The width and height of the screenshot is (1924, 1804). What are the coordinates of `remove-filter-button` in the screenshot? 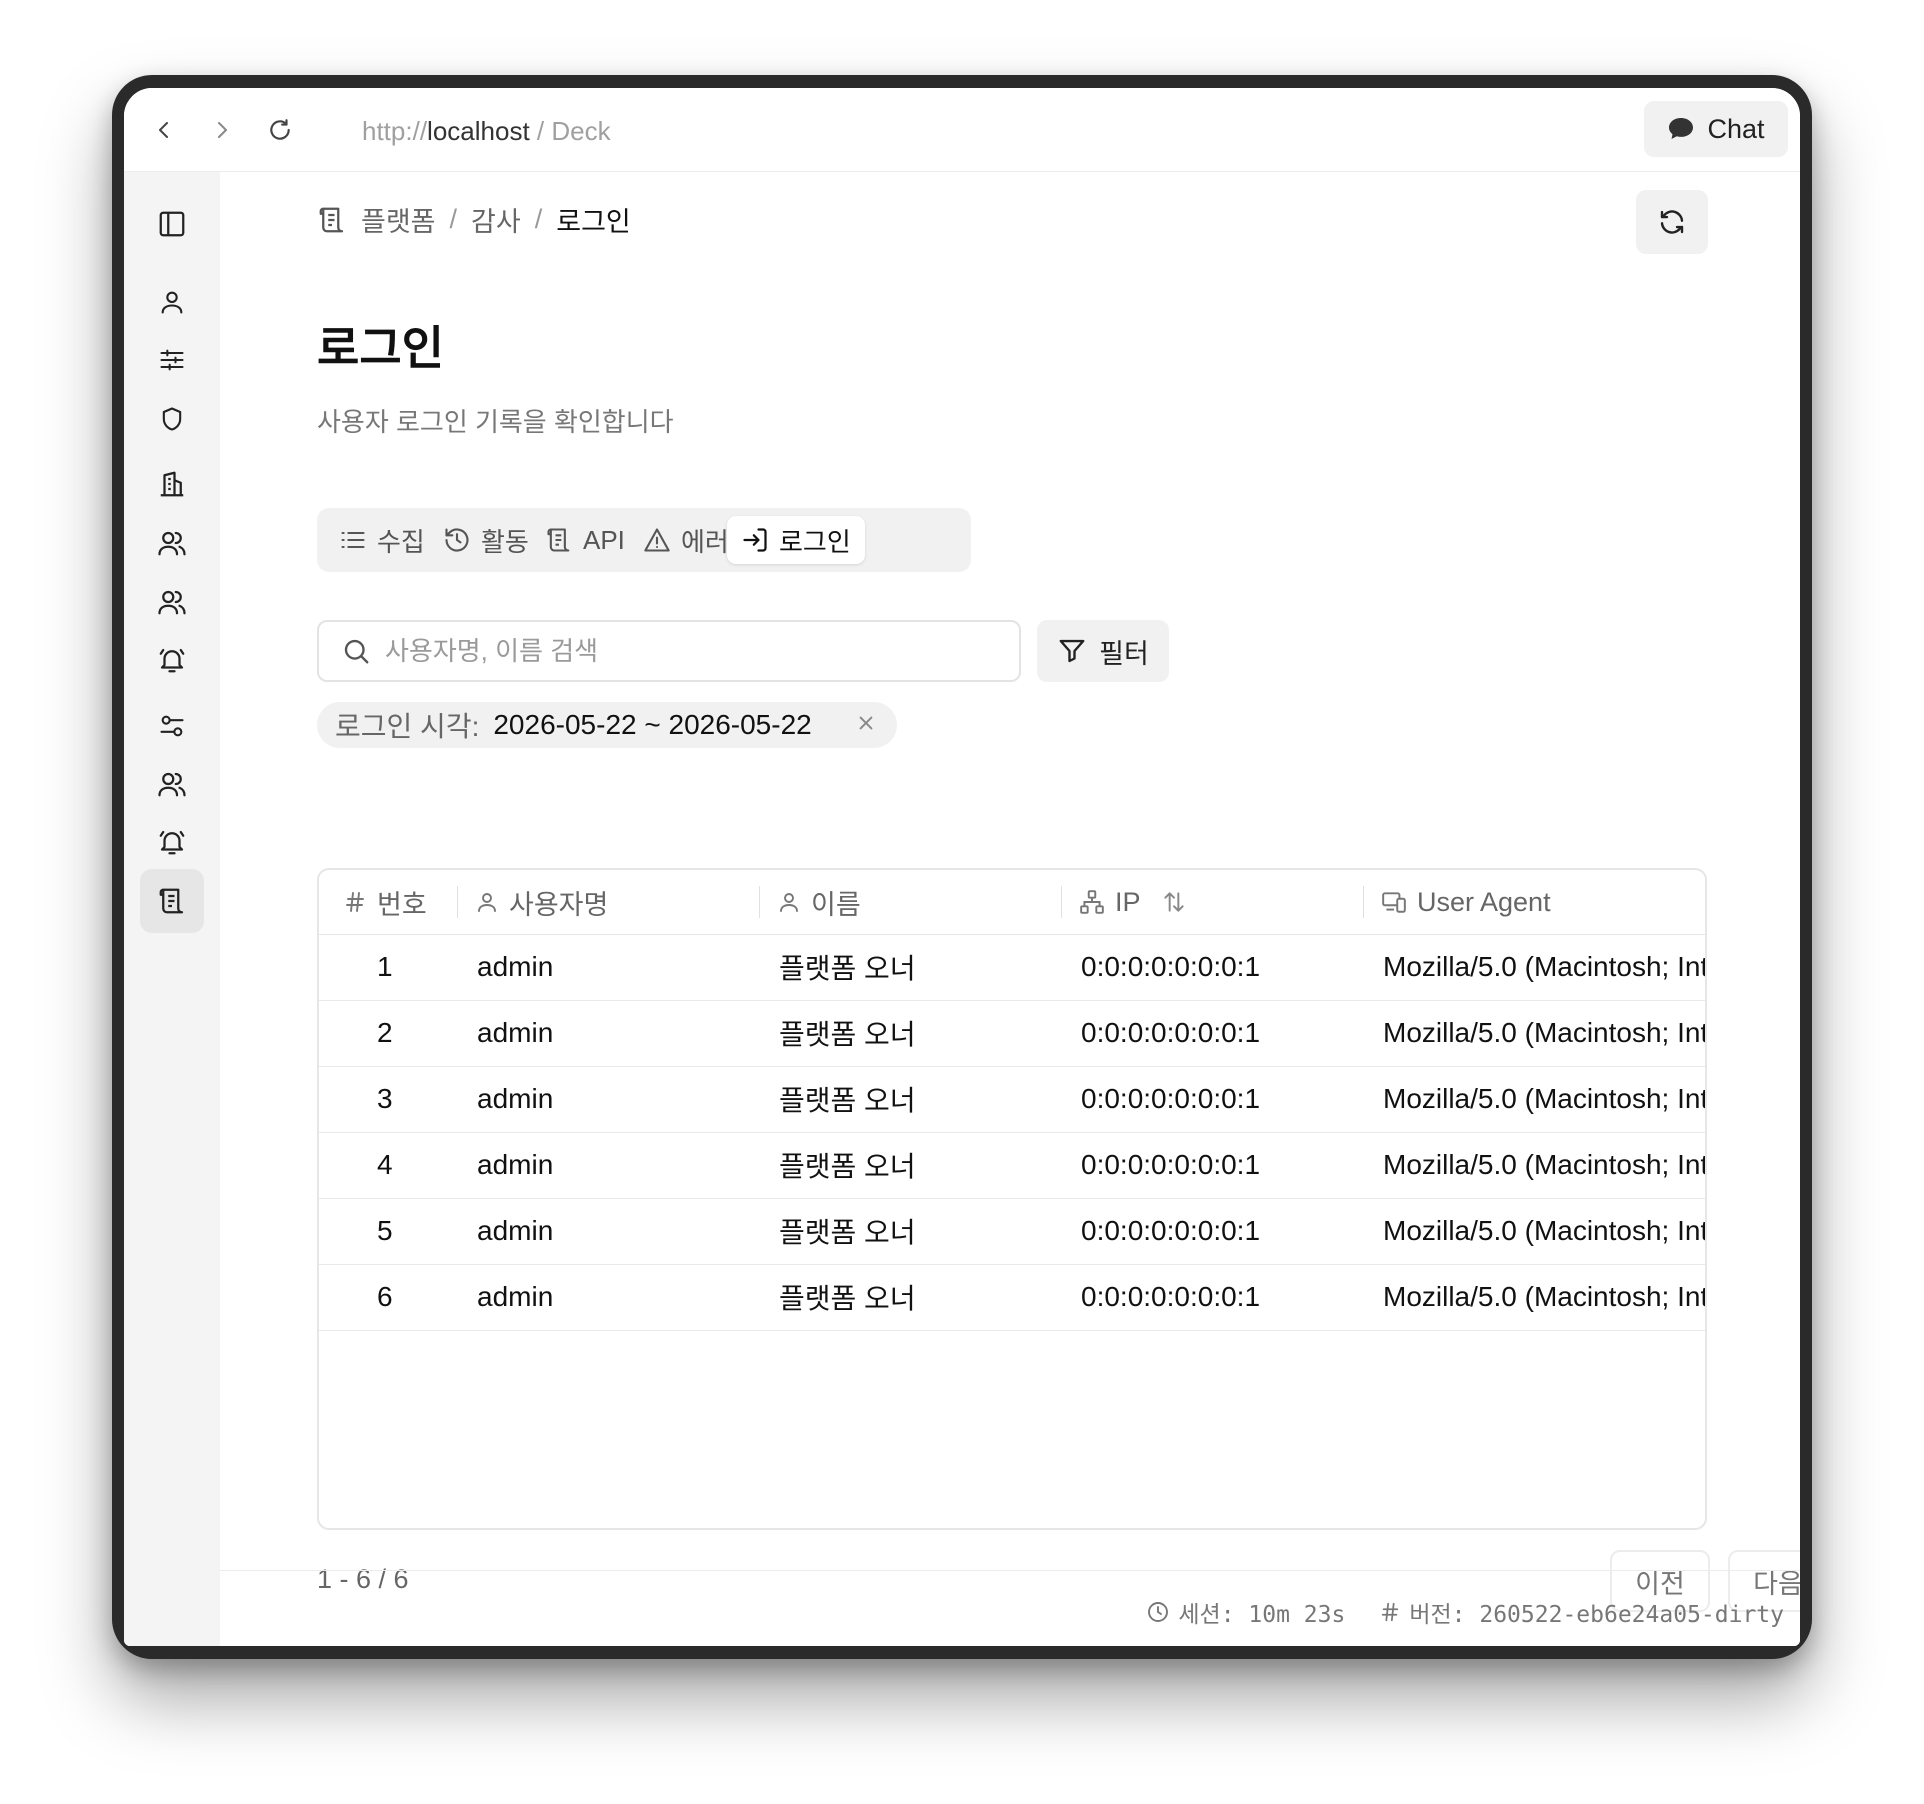 It's located at (866, 723).